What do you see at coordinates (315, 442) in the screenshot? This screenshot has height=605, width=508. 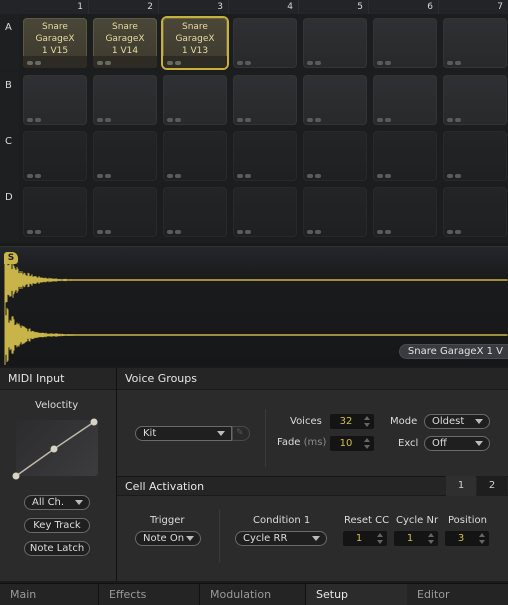 I see `fade-unit: (ms)` at bounding box center [315, 442].